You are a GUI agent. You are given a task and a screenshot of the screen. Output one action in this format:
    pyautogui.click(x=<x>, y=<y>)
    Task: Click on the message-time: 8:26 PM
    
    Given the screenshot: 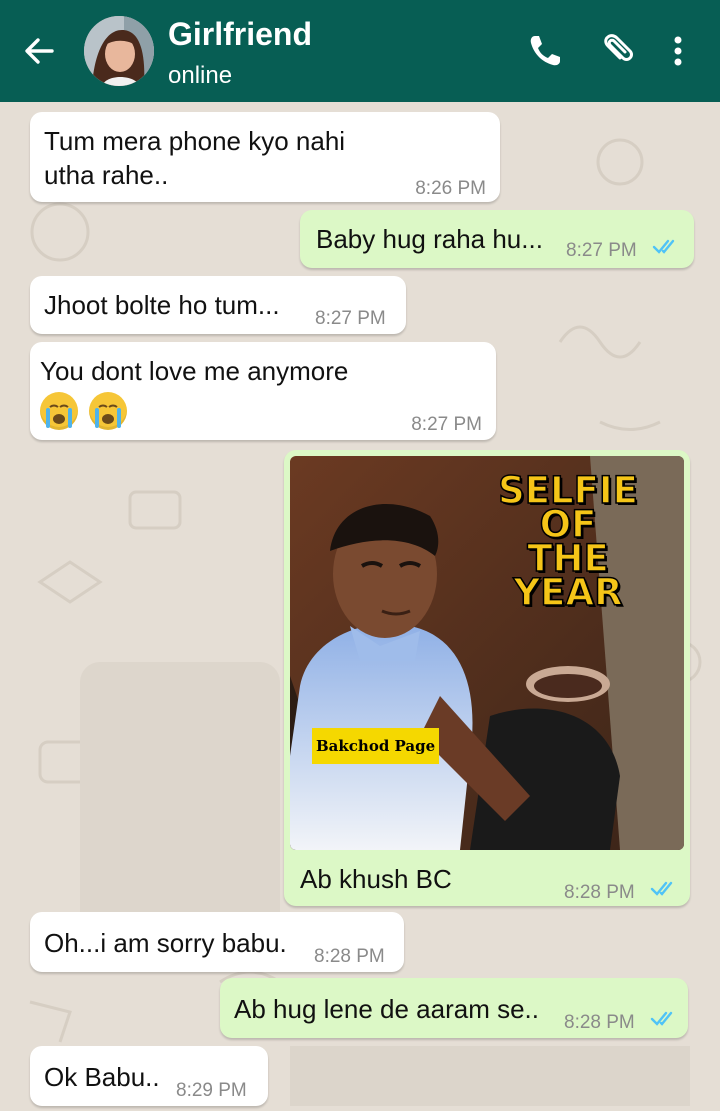 What is the action you would take?
    pyautogui.click(x=450, y=188)
    